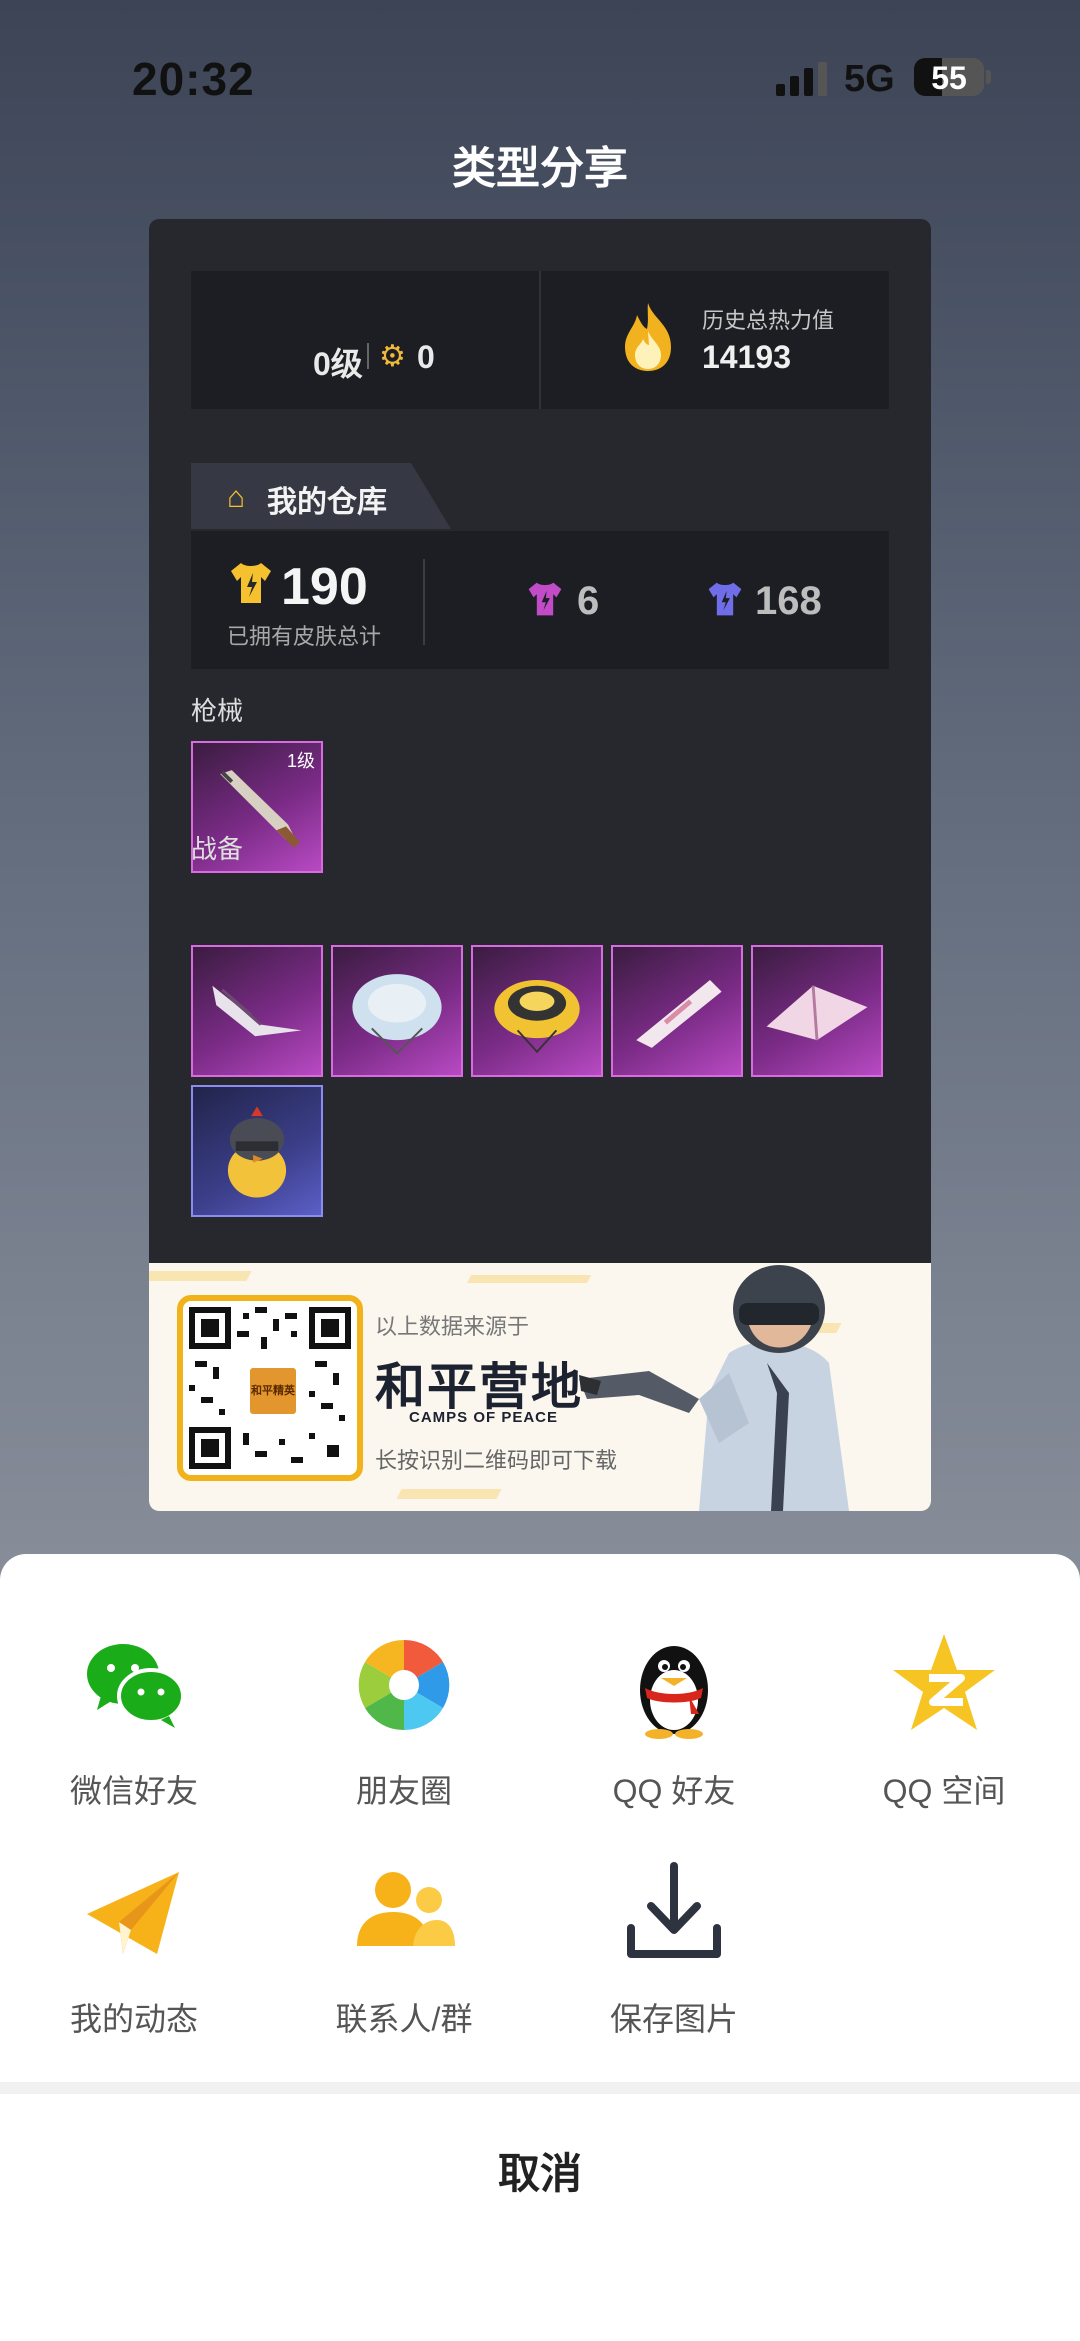 This screenshot has height=2341, width=1080. Describe the element at coordinates (674, 1692) in the screenshot. I see `qq-icon` at that location.